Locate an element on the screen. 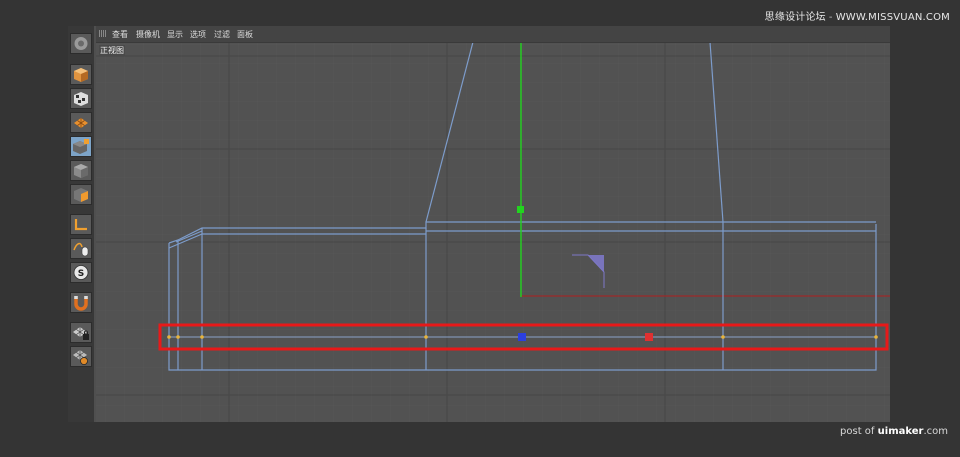 This screenshot has width=960, height=457. object-mode-icon is located at coordinates (81, 171).